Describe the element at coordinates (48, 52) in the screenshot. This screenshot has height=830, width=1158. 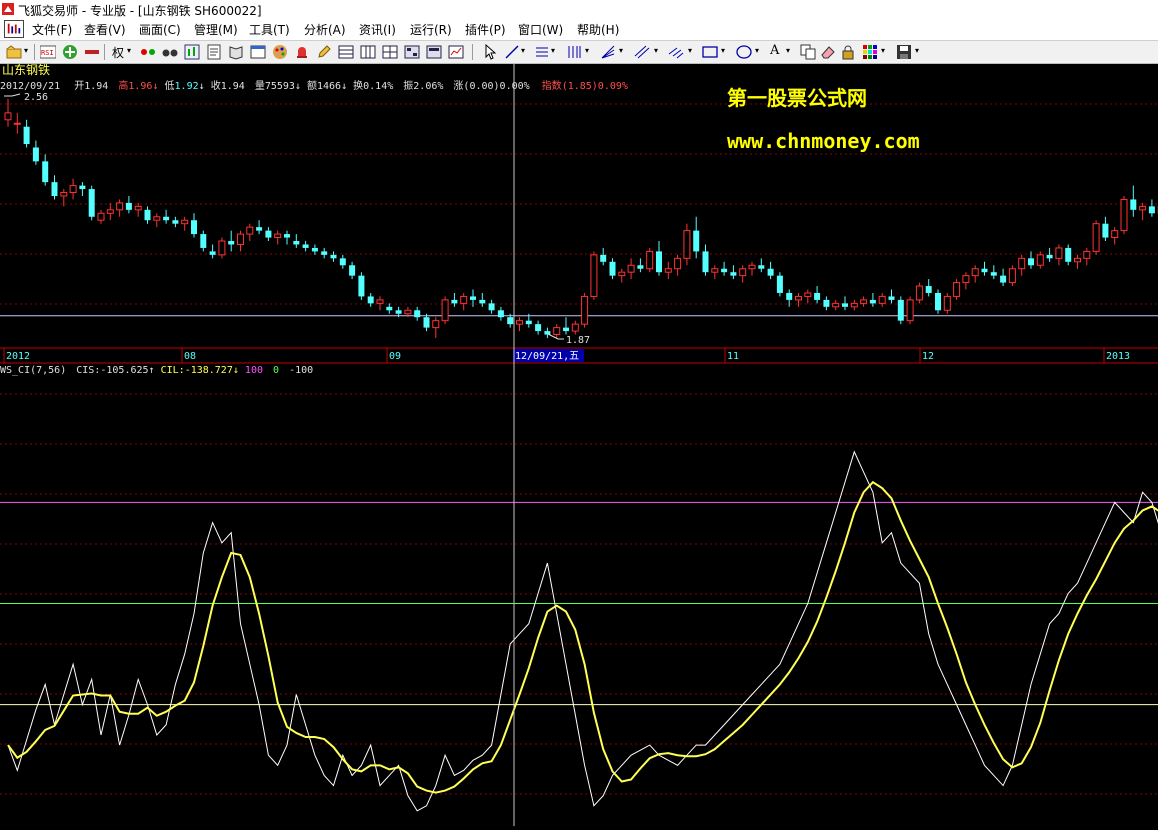
I see `rsi-indicator-icon: RSI` at that location.